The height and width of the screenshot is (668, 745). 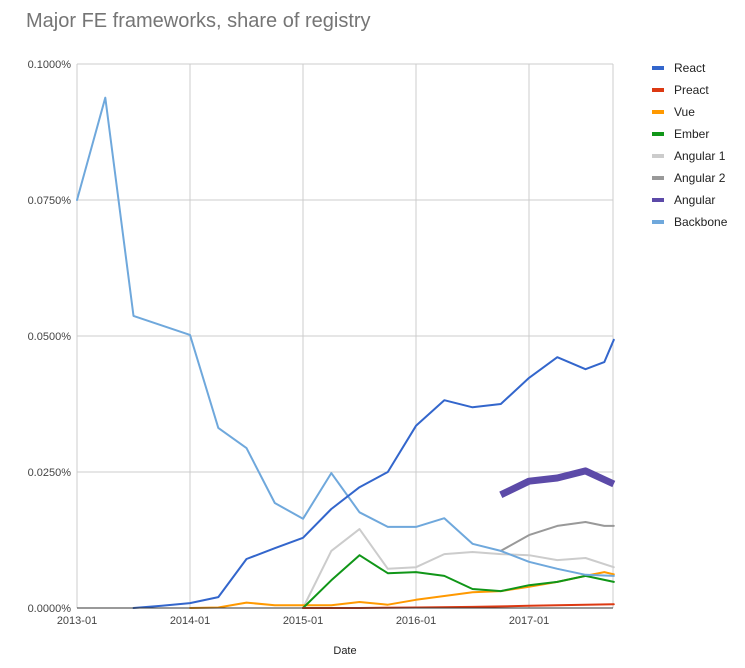 I want to click on x-axis-title: Date, so click(x=344, y=651).